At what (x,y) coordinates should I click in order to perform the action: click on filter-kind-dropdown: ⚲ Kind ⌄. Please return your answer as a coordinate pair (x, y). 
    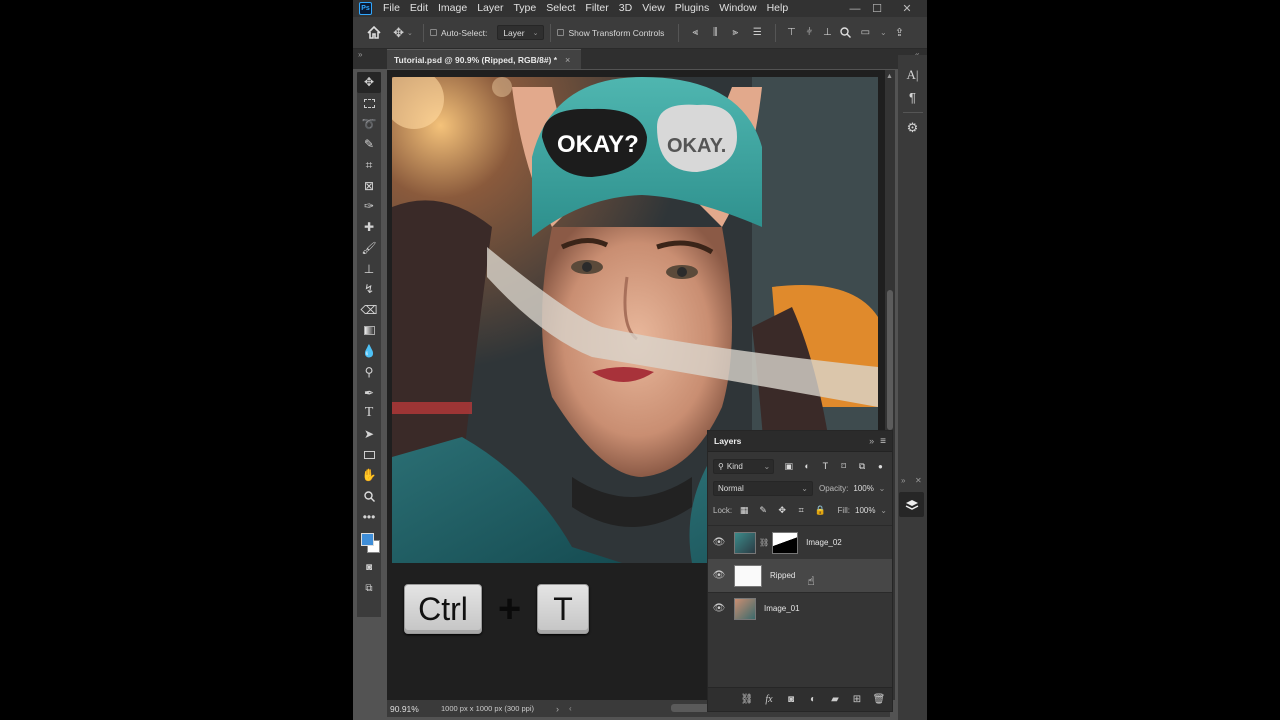
    Looking at the image, I should click on (744, 466).